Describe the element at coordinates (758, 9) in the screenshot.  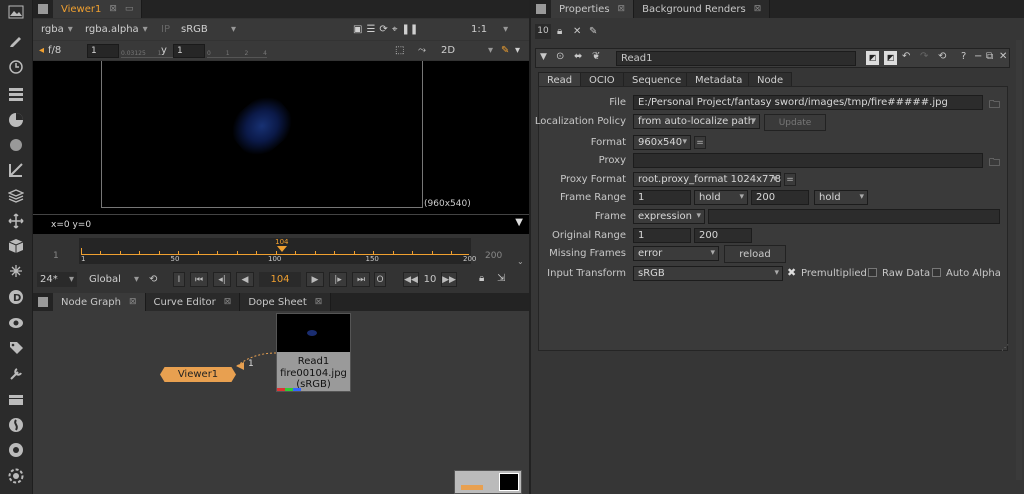
I see `tab-close-icon: ⊠` at that location.